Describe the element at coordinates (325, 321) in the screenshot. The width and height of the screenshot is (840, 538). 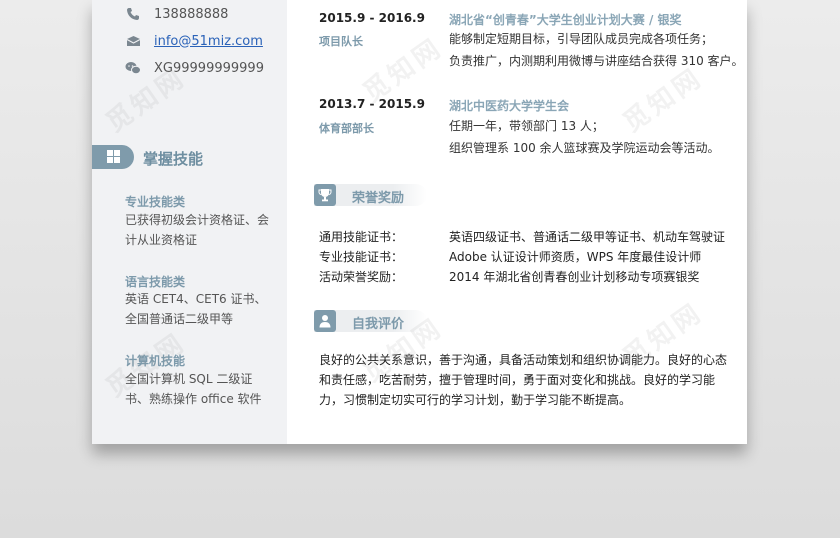
I see `person-icon` at that location.